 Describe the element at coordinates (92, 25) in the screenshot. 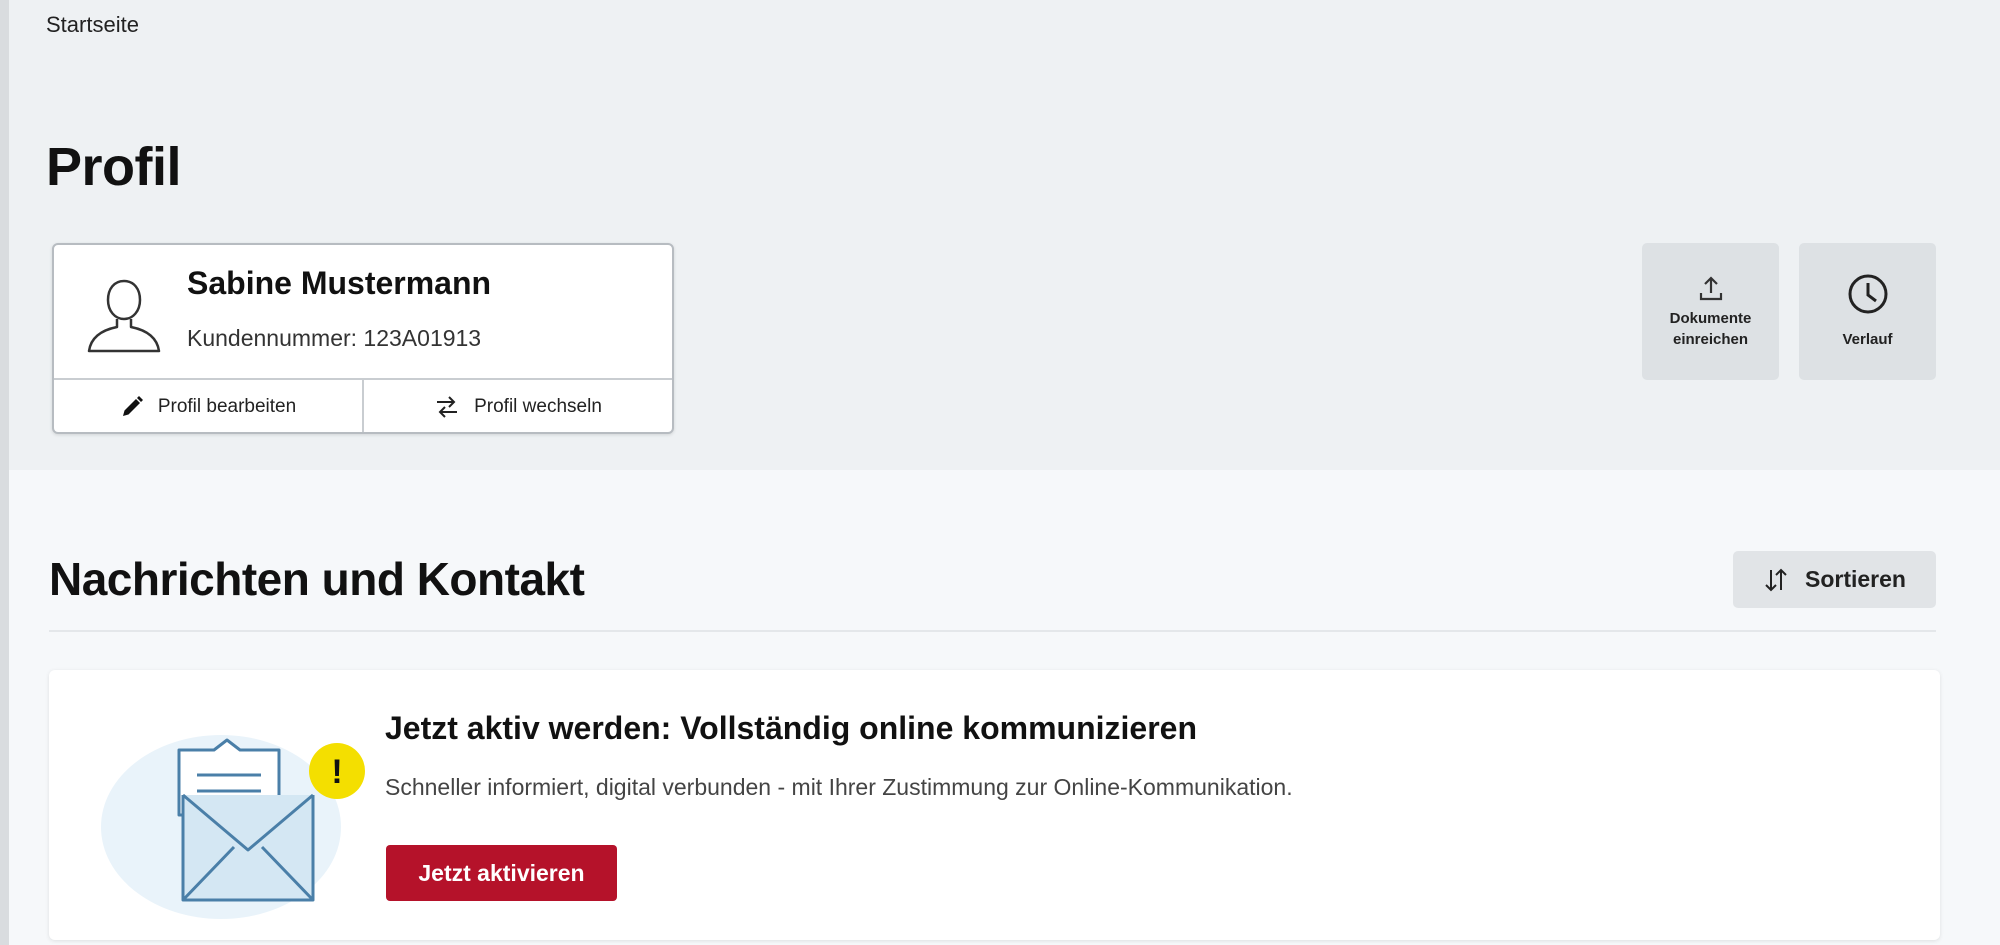

I see `breadcrumb: Startseite` at that location.